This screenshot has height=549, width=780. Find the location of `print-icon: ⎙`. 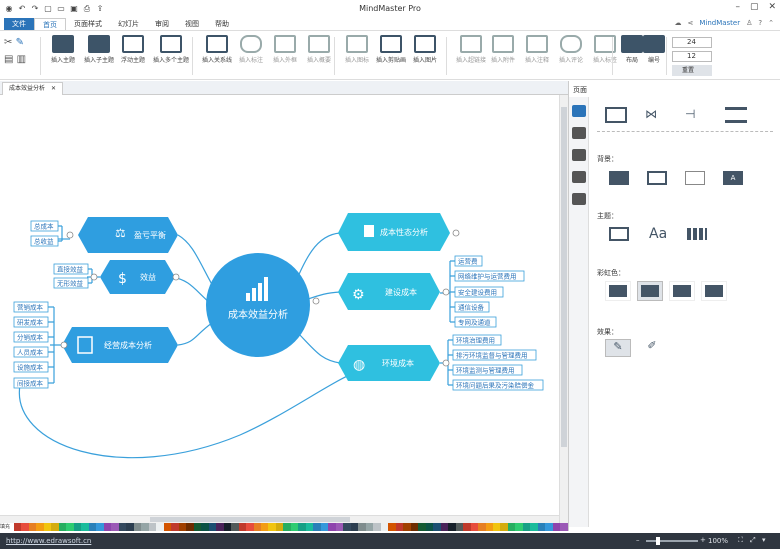

print-icon: ⎙ is located at coordinates (87, 9).